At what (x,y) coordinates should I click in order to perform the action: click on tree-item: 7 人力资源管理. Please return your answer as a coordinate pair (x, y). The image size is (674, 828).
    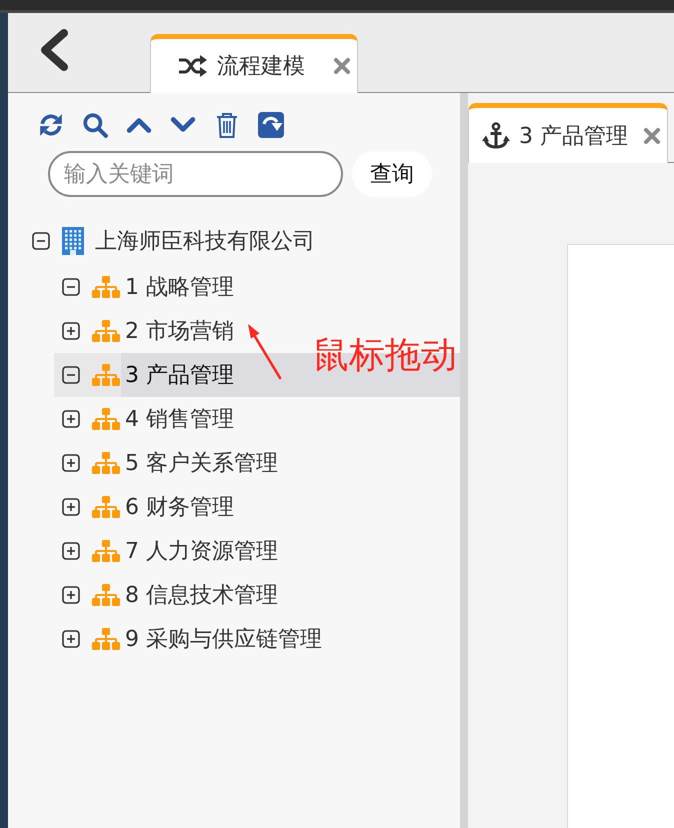
    Looking at the image, I should click on (170, 551).